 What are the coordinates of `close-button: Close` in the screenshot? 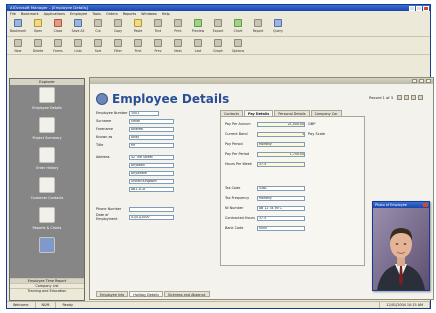 It's located at (58, 25).